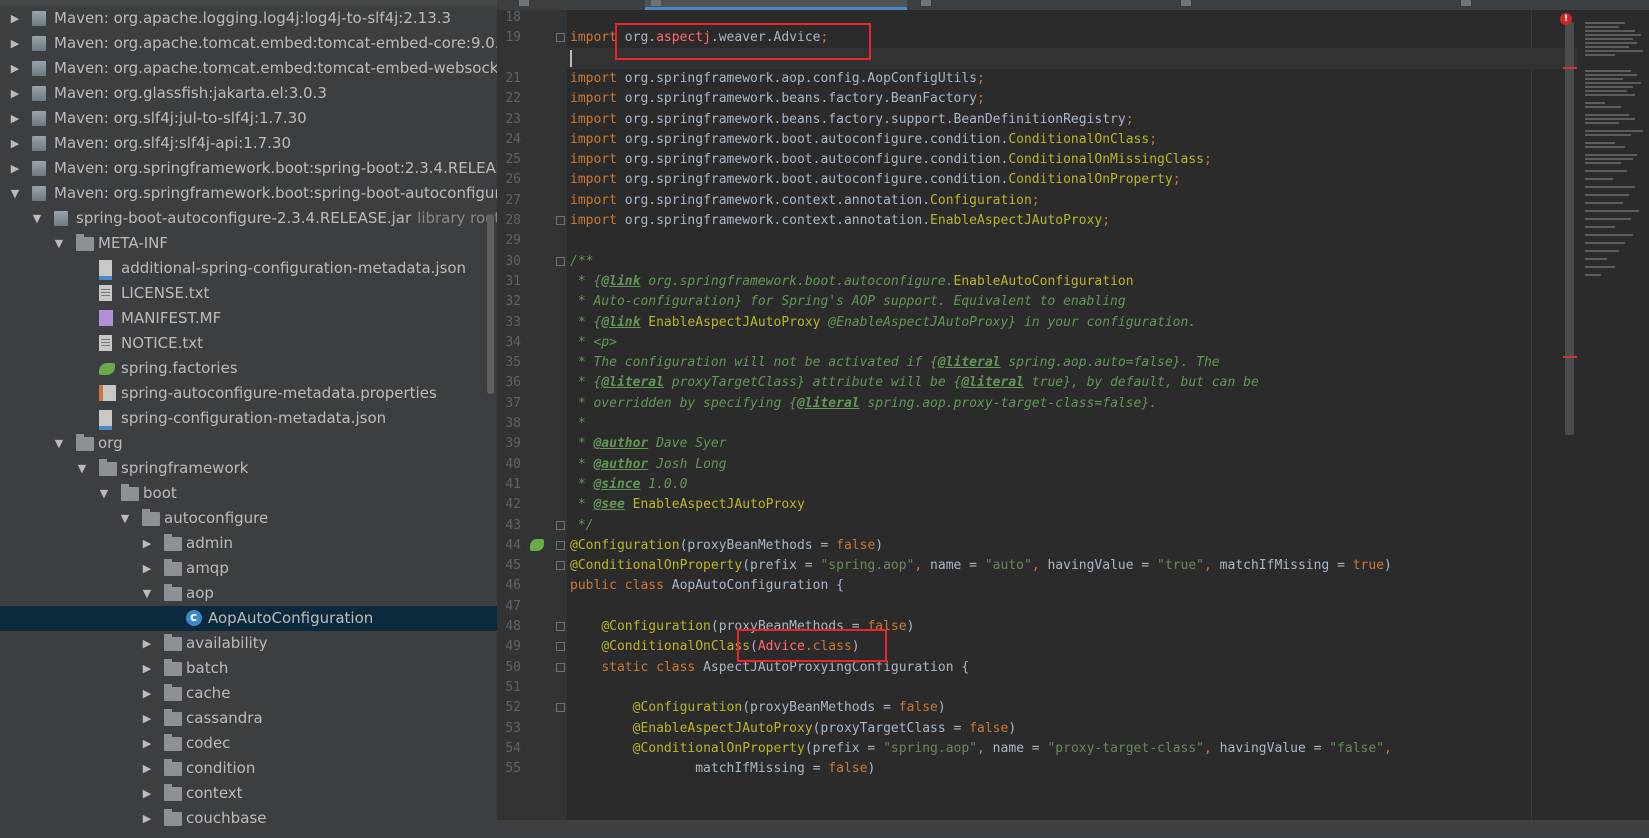  I want to click on editor-tab-active, so click(776, 5).